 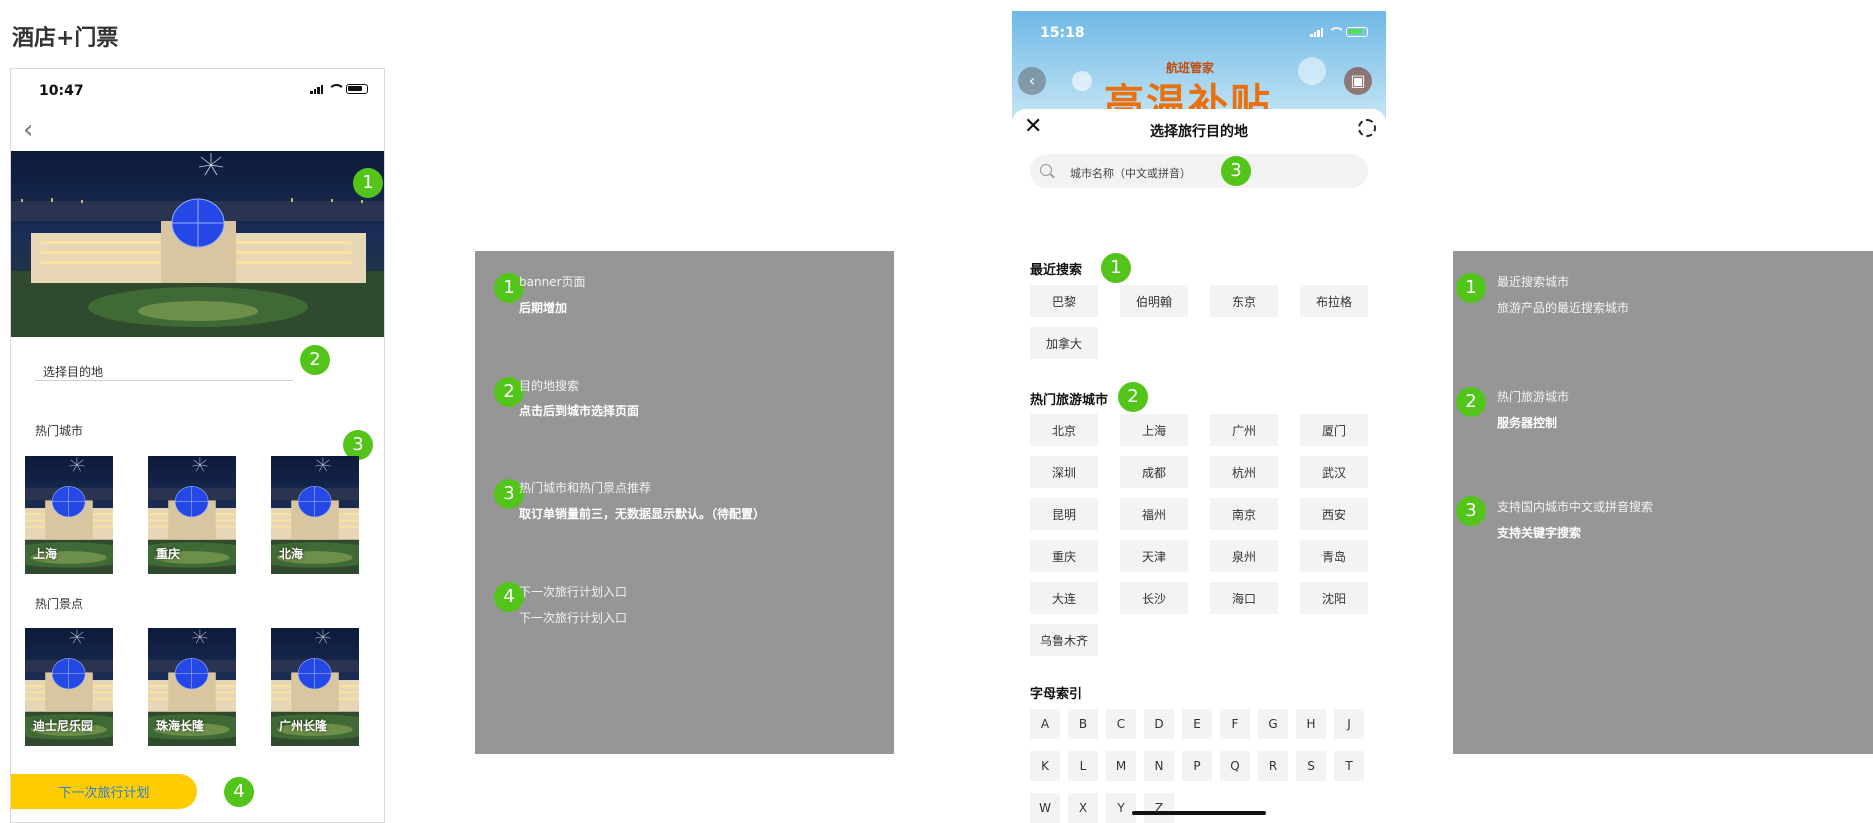 I want to click on letter-index-item: L, so click(x=1083, y=766).